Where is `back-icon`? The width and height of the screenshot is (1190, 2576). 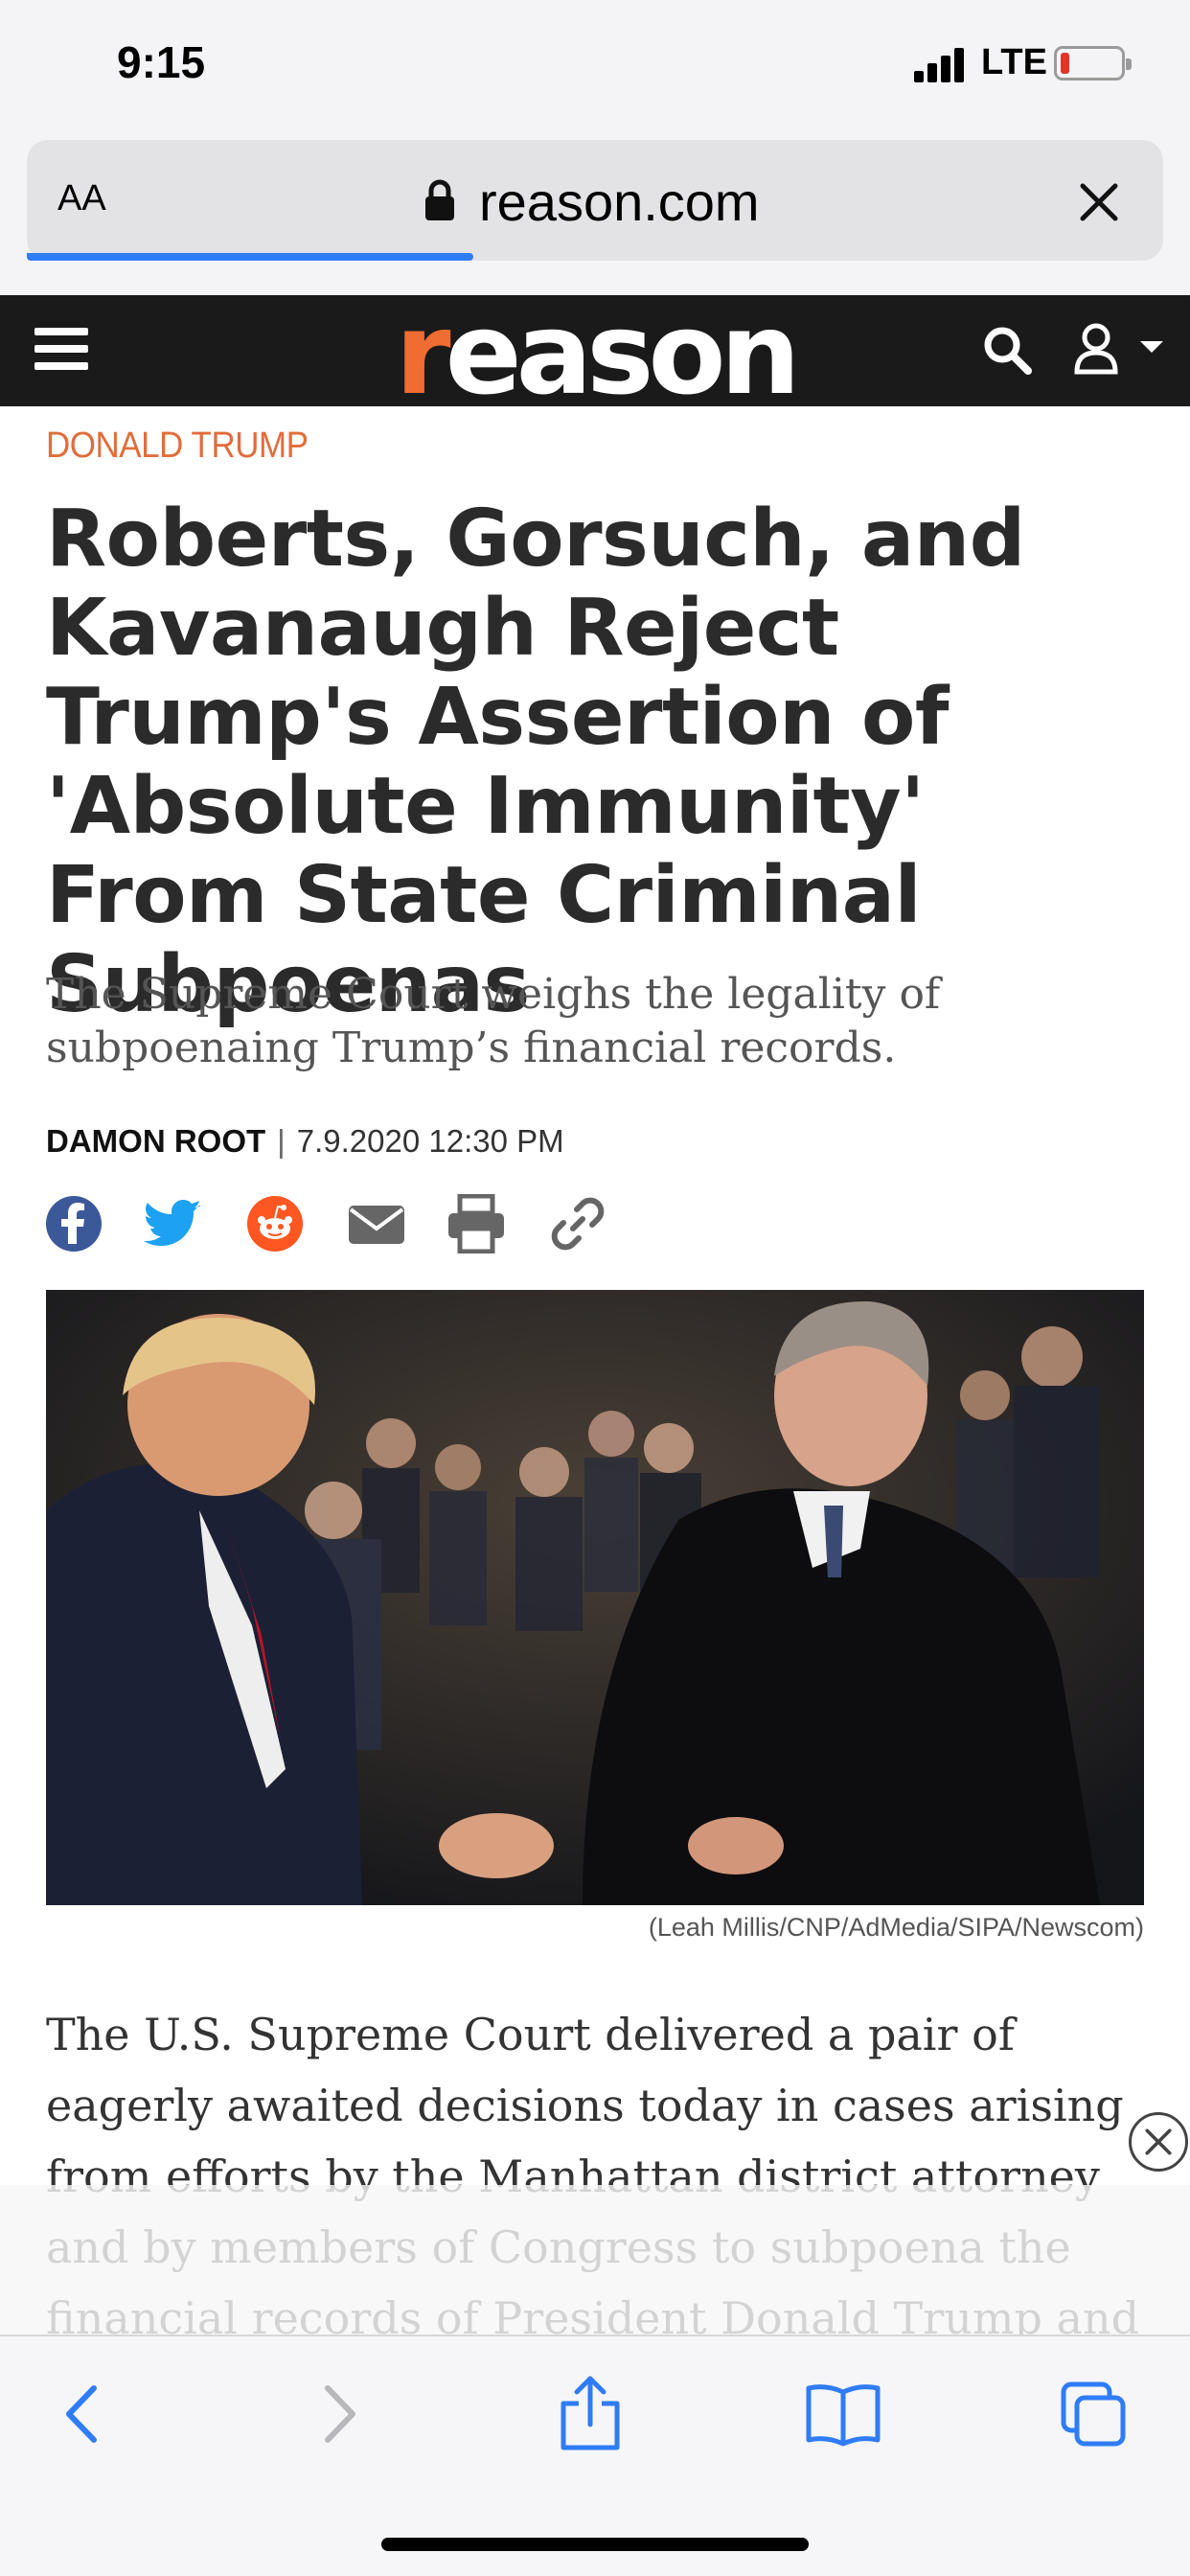 back-icon is located at coordinates (84, 2414).